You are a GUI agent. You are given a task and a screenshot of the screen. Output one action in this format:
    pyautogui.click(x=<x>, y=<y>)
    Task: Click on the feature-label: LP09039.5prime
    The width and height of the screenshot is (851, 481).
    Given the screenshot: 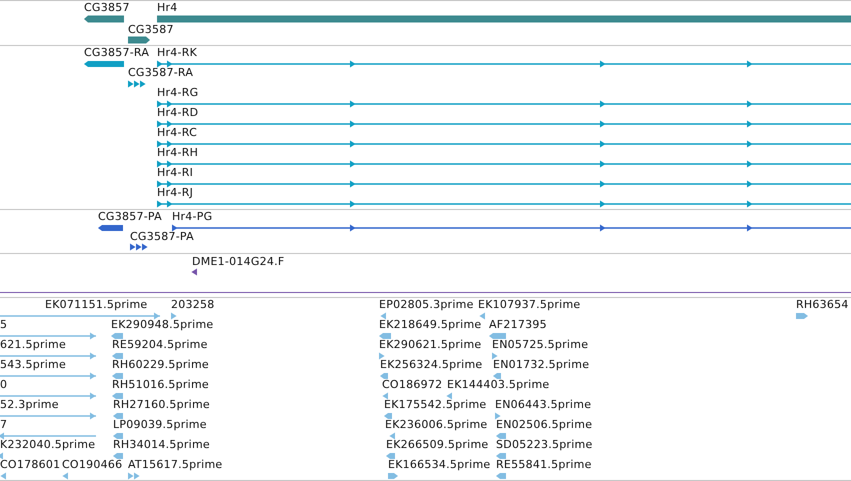 What is the action you would take?
    pyautogui.click(x=160, y=424)
    